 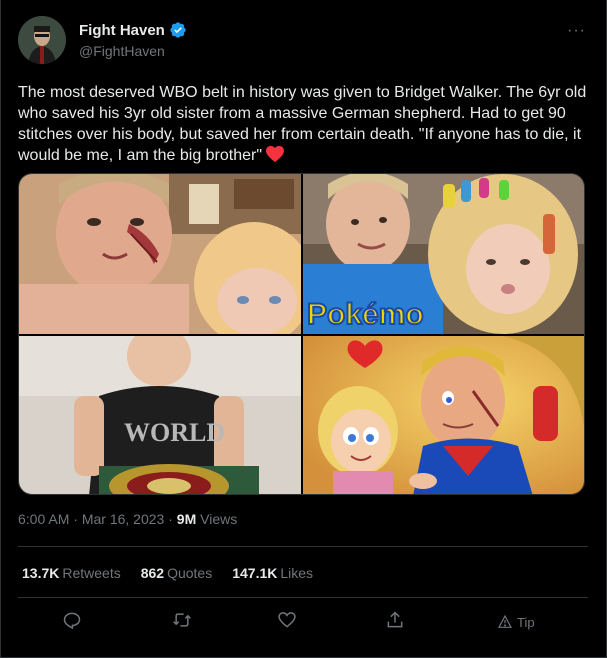 I want to click on quotes-label: Quotes, so click(x=190, y=573).